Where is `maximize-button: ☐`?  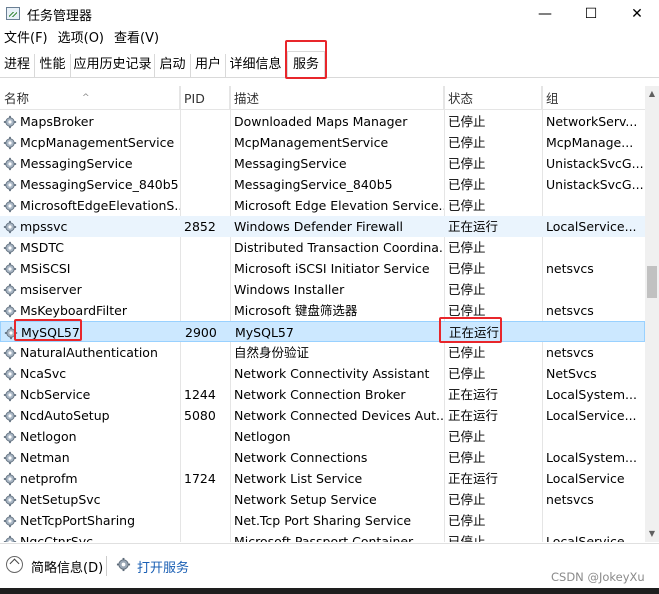 maximize-button: ☐ is located at coordinates (591, 14).